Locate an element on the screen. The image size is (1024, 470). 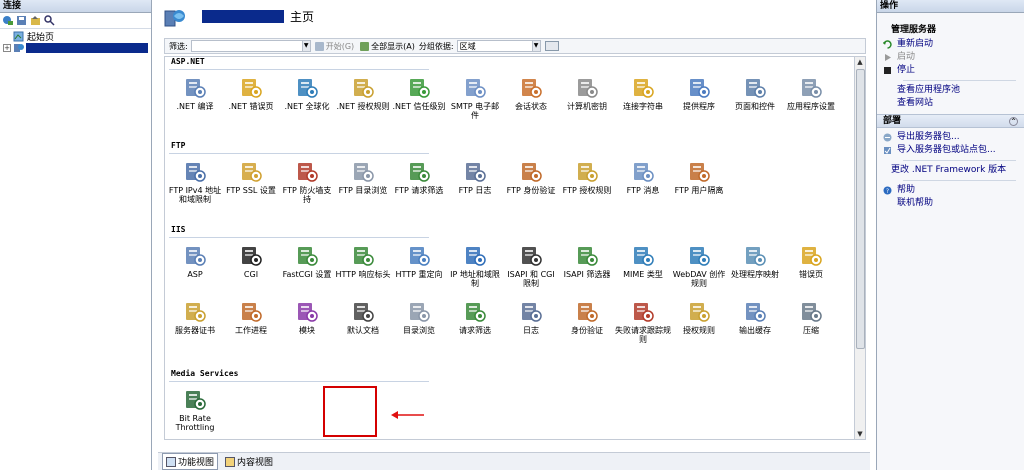
feature-tile: ISAPI 筛选器 is located at coordinates (587, 261).